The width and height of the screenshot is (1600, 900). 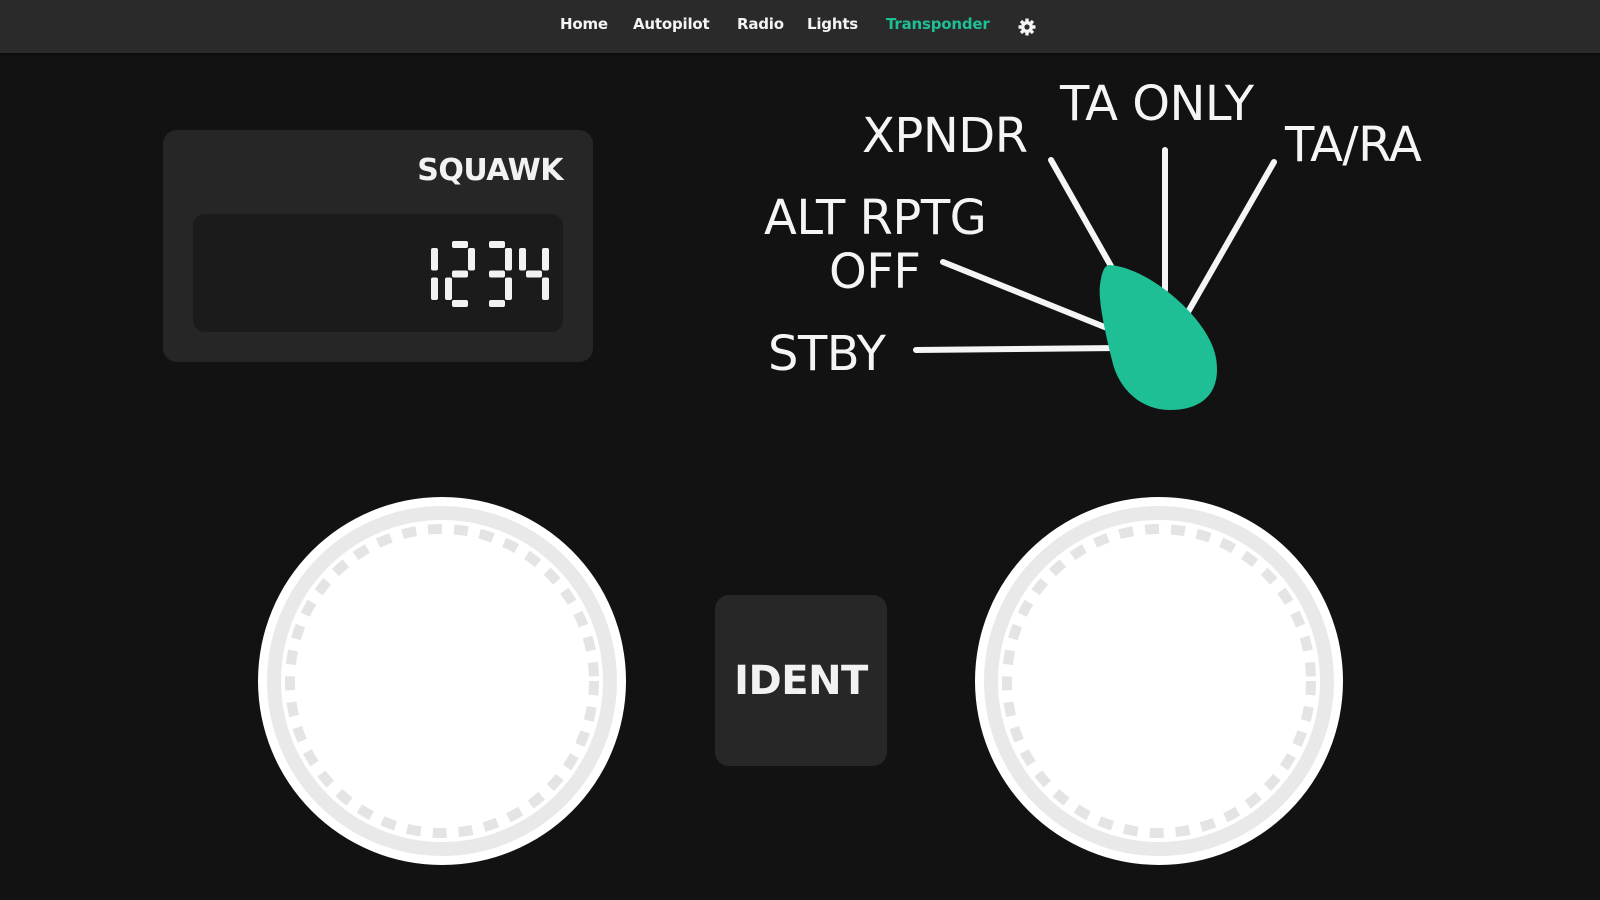 What do you see at coordinates (1159, 681) in the screenshot?
I see `squawk-right-knob` at bounding box center [1159, 681].